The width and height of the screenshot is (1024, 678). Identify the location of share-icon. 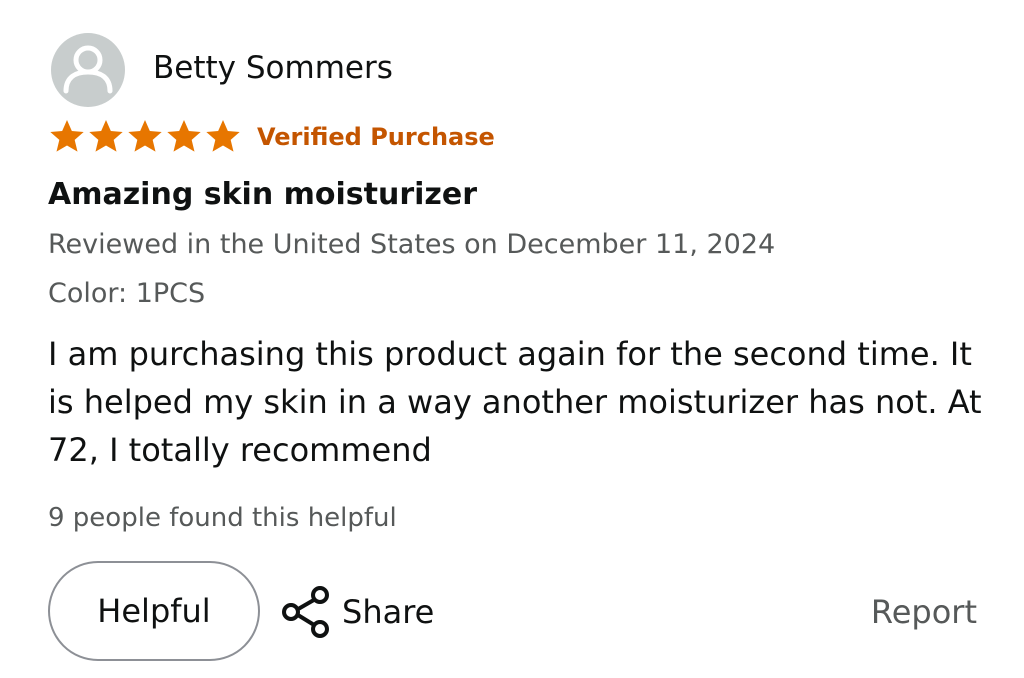
(305, 612).